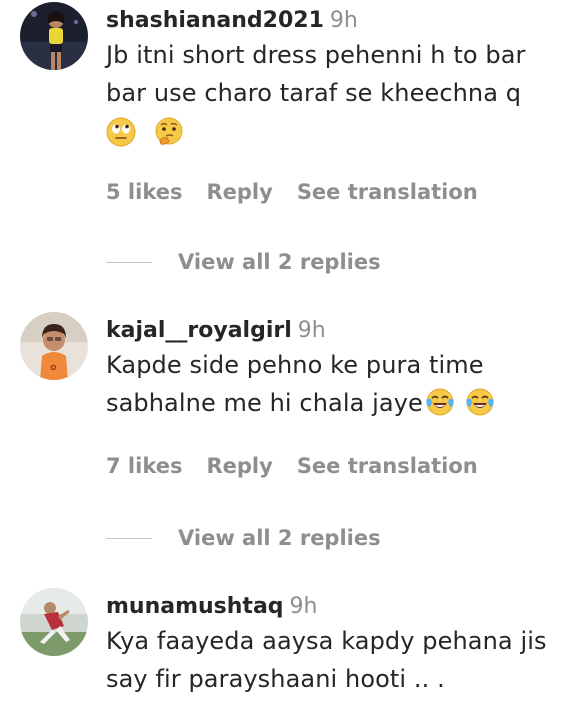  Describe the element at coordinates (144, 466) in the screenshot. I see `likes-count: 7 likes` at that location.